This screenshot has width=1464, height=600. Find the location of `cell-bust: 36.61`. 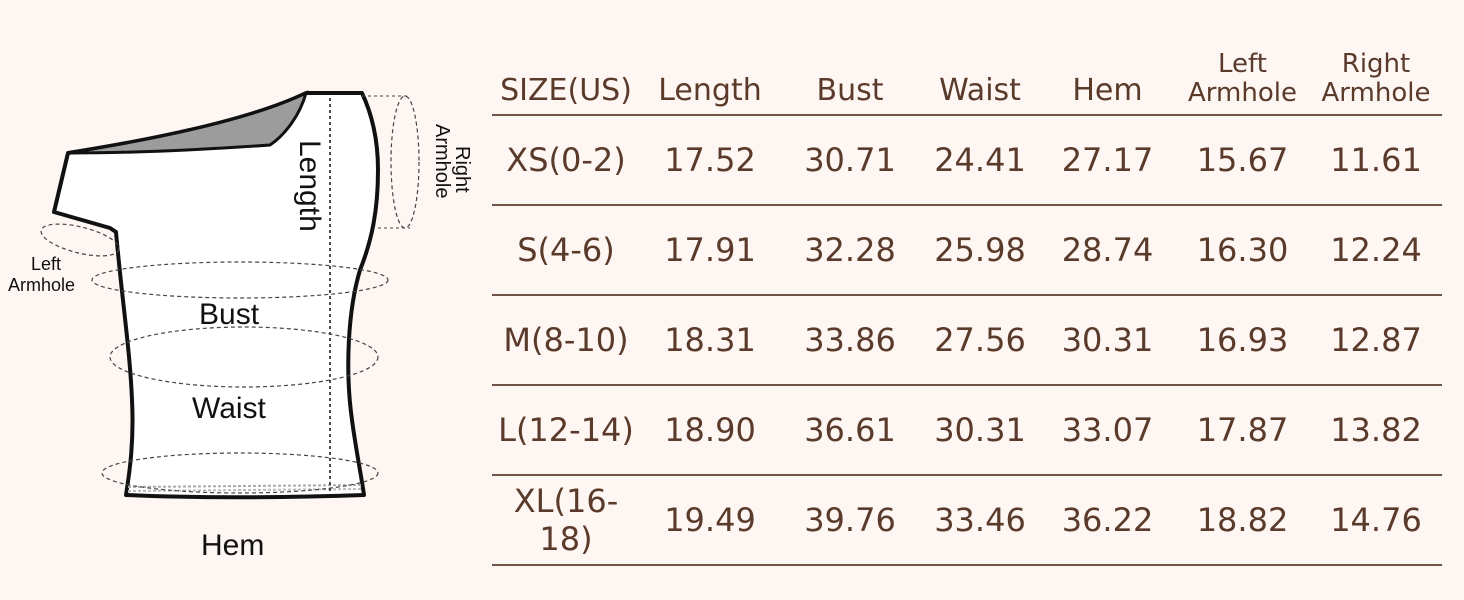

cell-bust: 36.61 is located at coordinates (850, 430).